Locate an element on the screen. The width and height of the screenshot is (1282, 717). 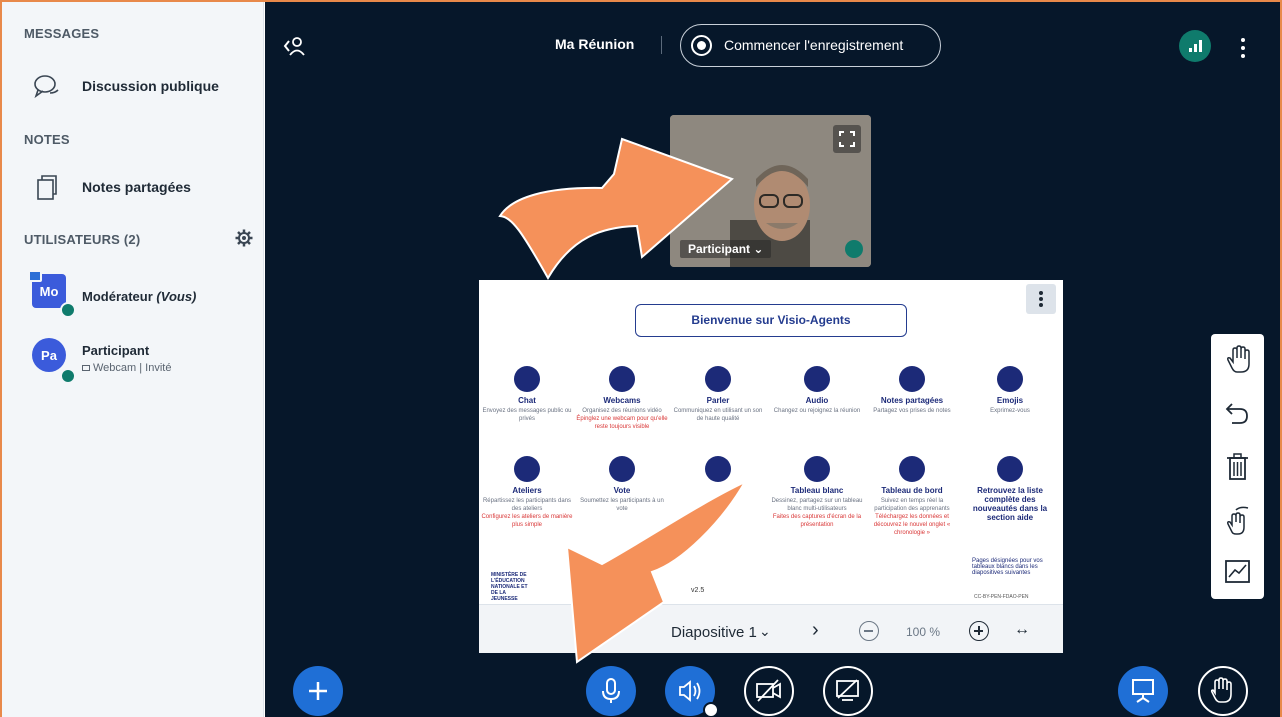
whiteboard-toolbar is located at coordinates (1237, 466).